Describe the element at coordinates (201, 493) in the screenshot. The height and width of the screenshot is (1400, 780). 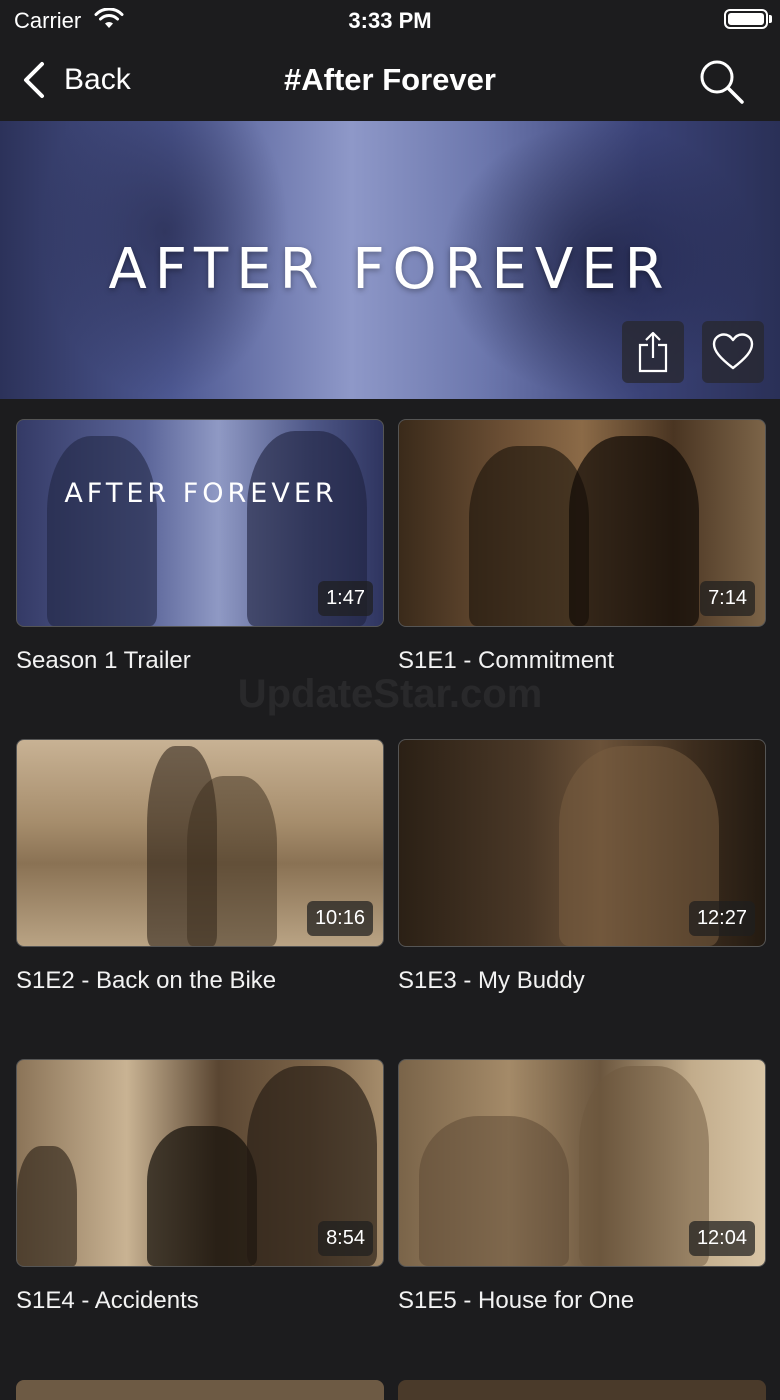
I see `thumbnail-caption: AFTER FOREVER` at that location.